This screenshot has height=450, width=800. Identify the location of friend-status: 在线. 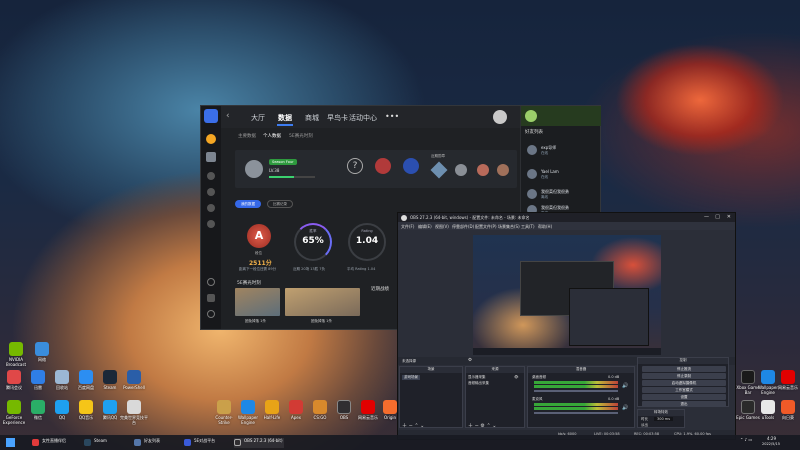
(544, 153).